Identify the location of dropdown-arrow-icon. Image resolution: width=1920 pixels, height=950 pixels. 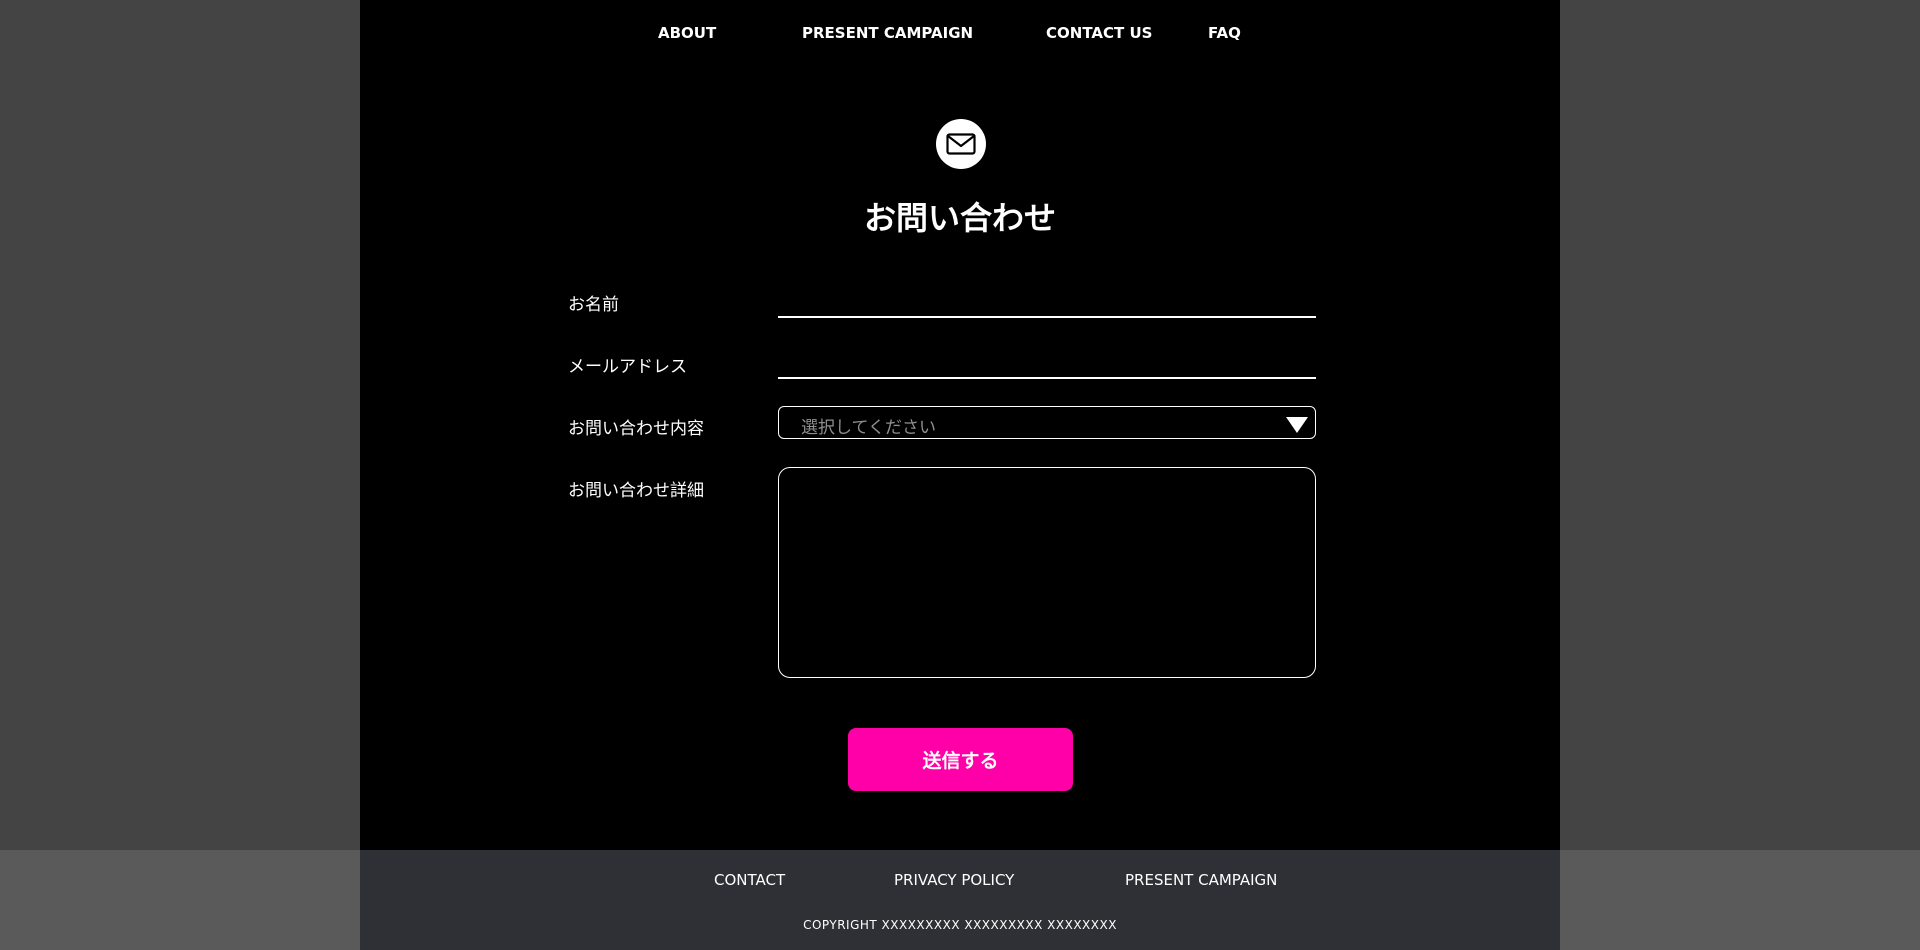
(1297, 425).